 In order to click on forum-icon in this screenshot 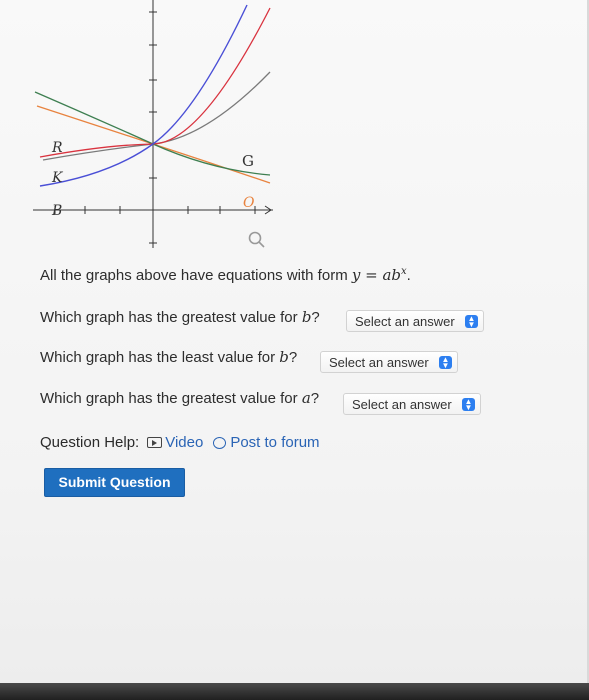, I will do `click(220, 443)`.